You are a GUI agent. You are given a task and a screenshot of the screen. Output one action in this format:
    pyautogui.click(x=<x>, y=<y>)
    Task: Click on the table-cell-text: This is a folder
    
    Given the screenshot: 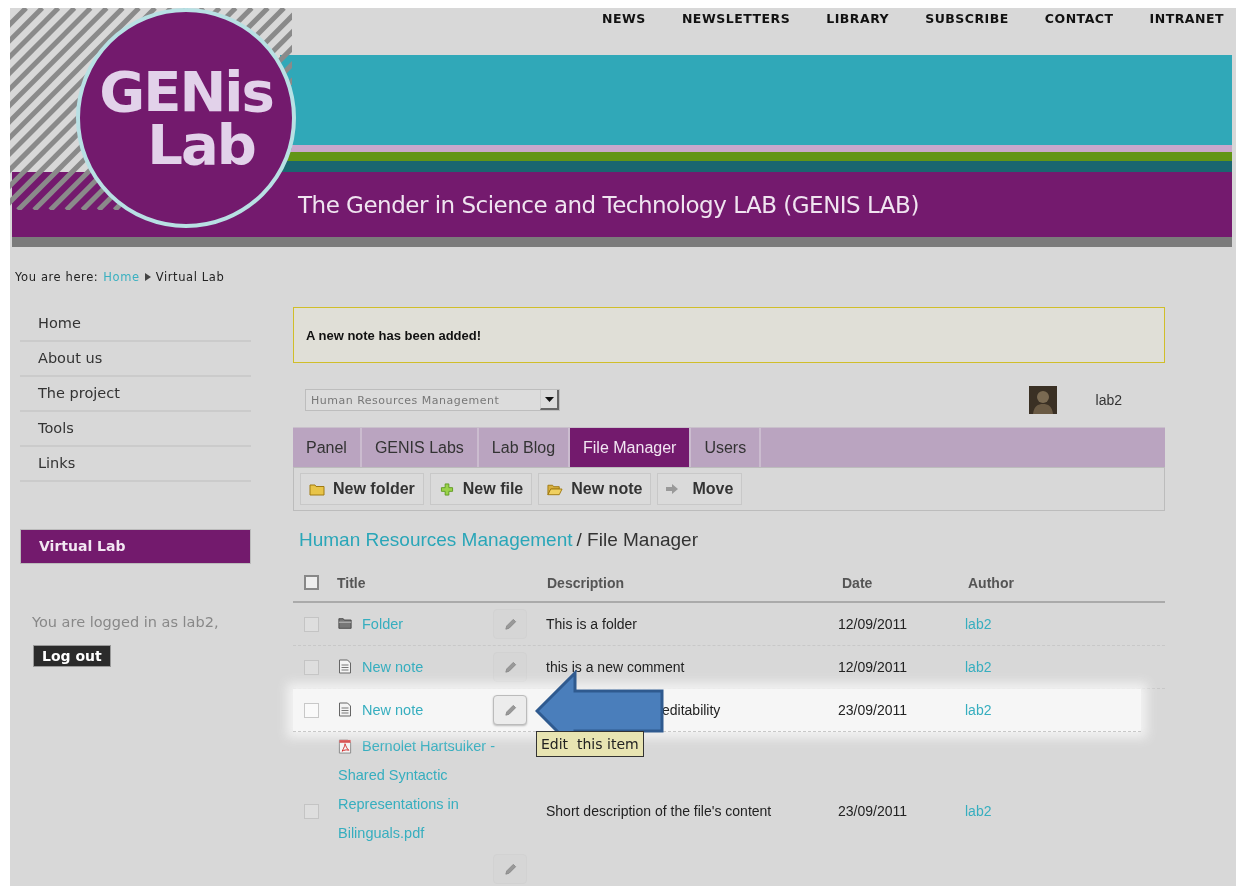 What is the action you would take?
    pyautogui.click(x=592, y=624)
    